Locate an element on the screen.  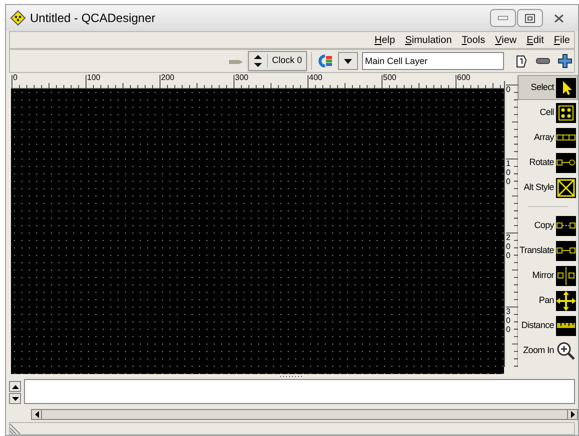
add-layer-icon is located at coordinates (565, 61).